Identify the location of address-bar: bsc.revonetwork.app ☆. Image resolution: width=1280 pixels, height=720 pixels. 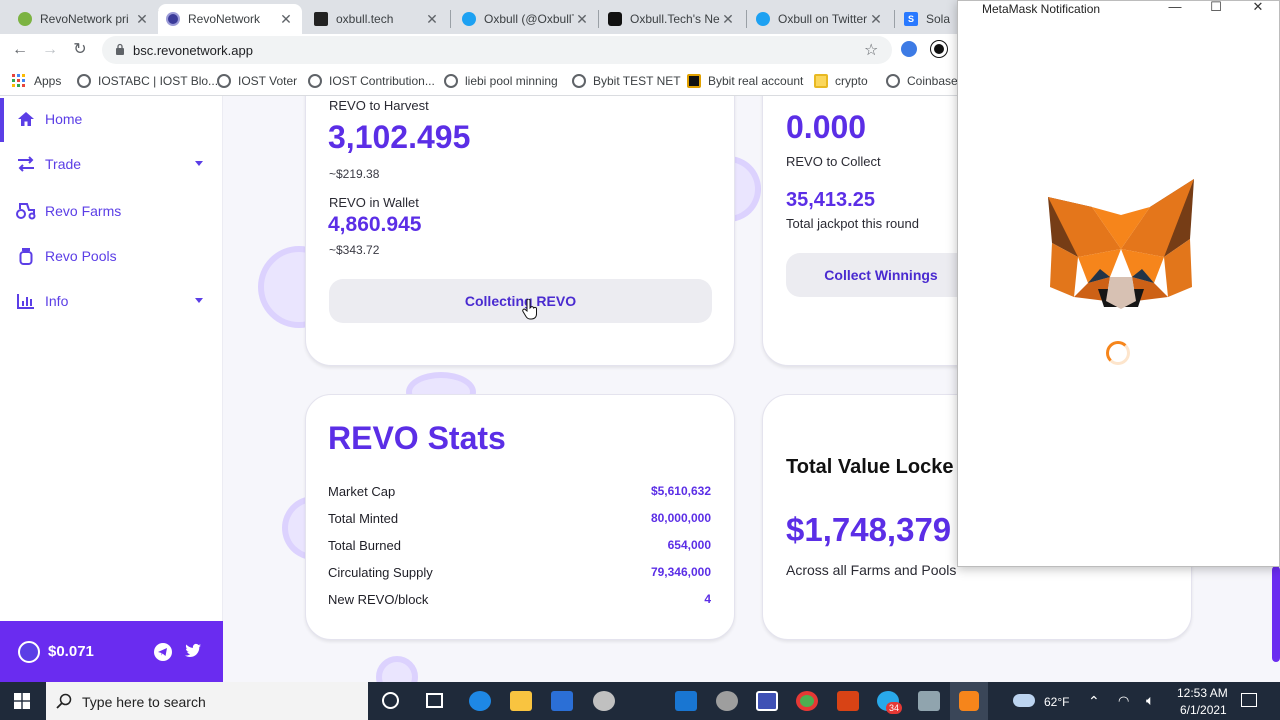
(497, 50).